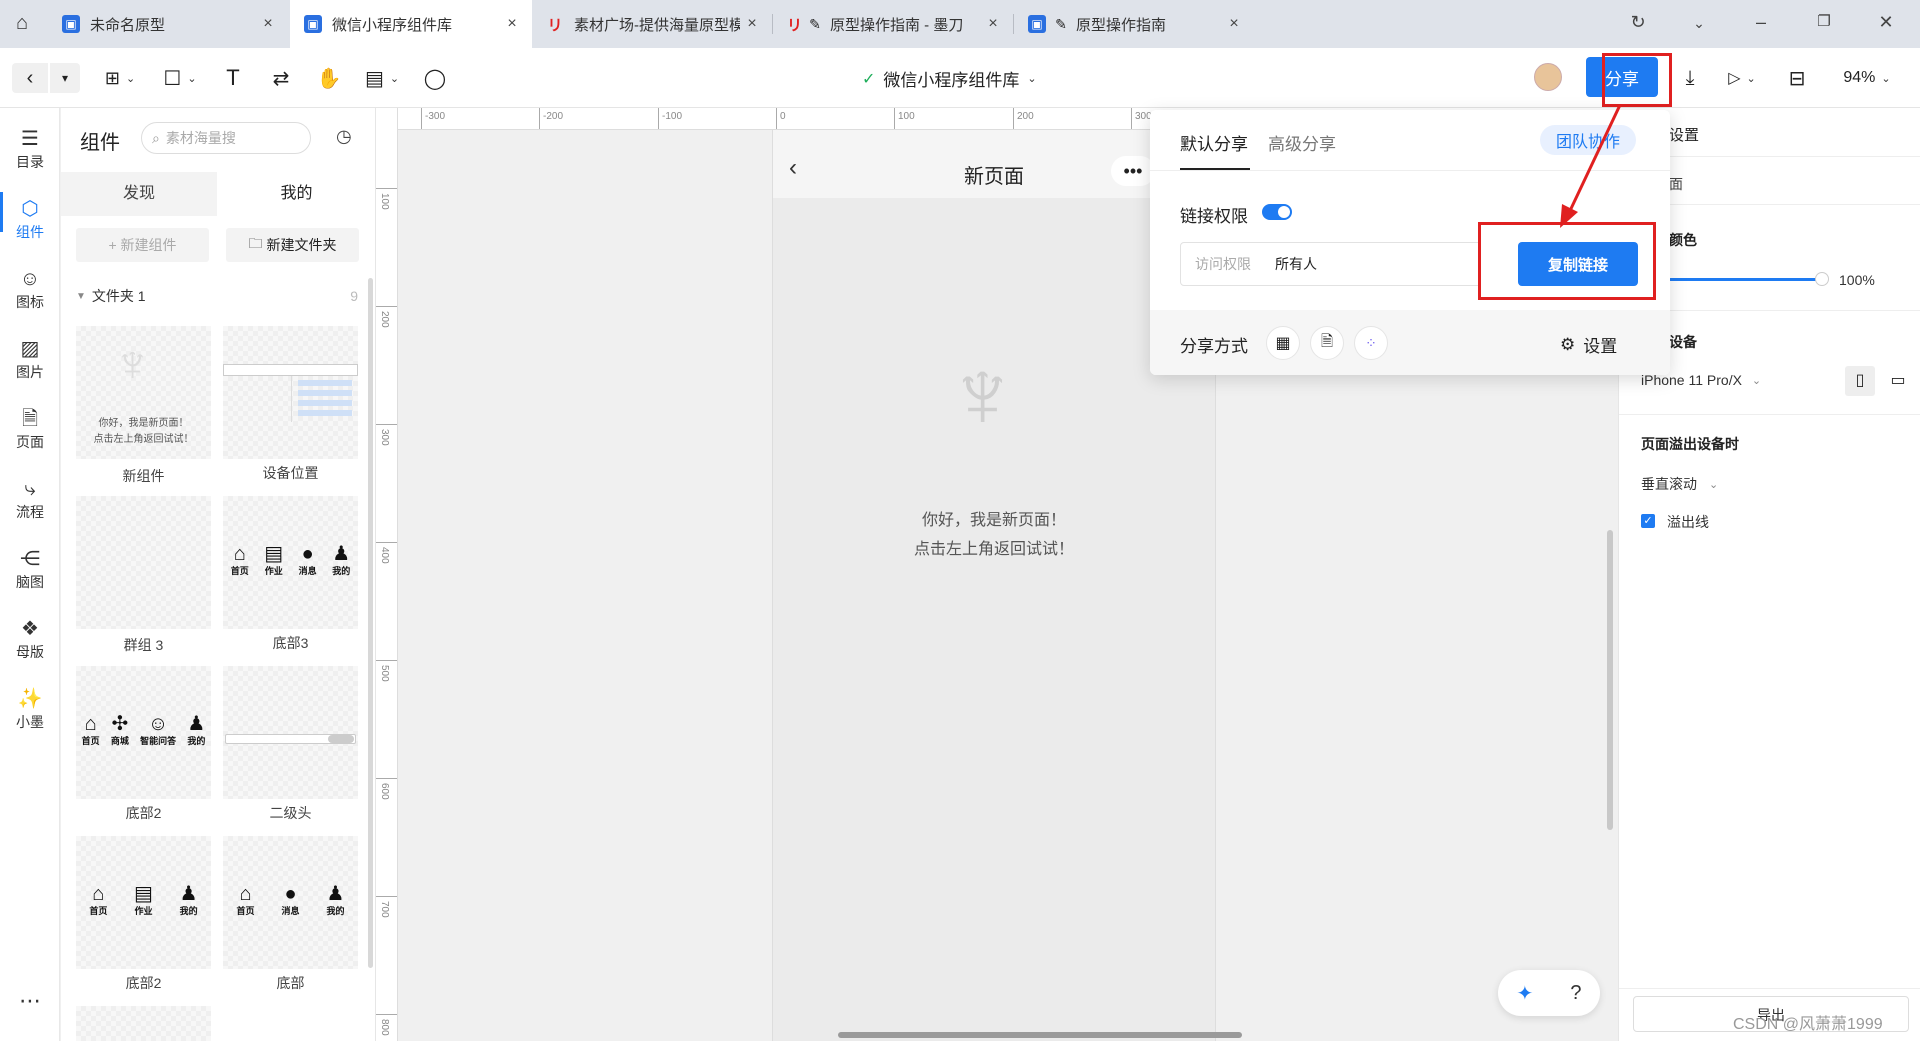  What do you see at coordinates (255, 243) in the screenshot?
I see `folder-plus-icon: 🗀` at bounding box center [255, 243].